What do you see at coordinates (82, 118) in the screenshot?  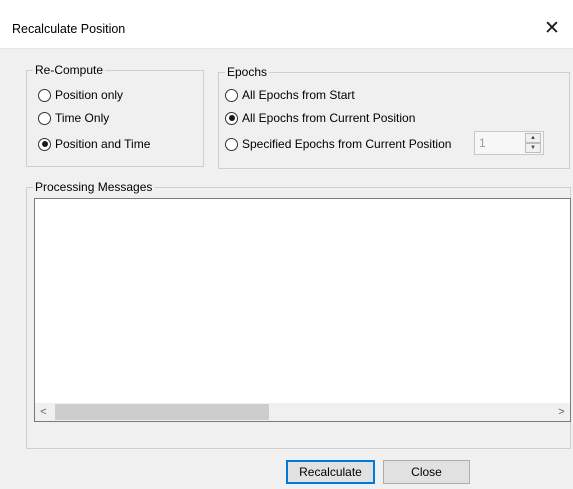 I see `radio-time-only-label: Time Only` at bounding box center [82, 118].